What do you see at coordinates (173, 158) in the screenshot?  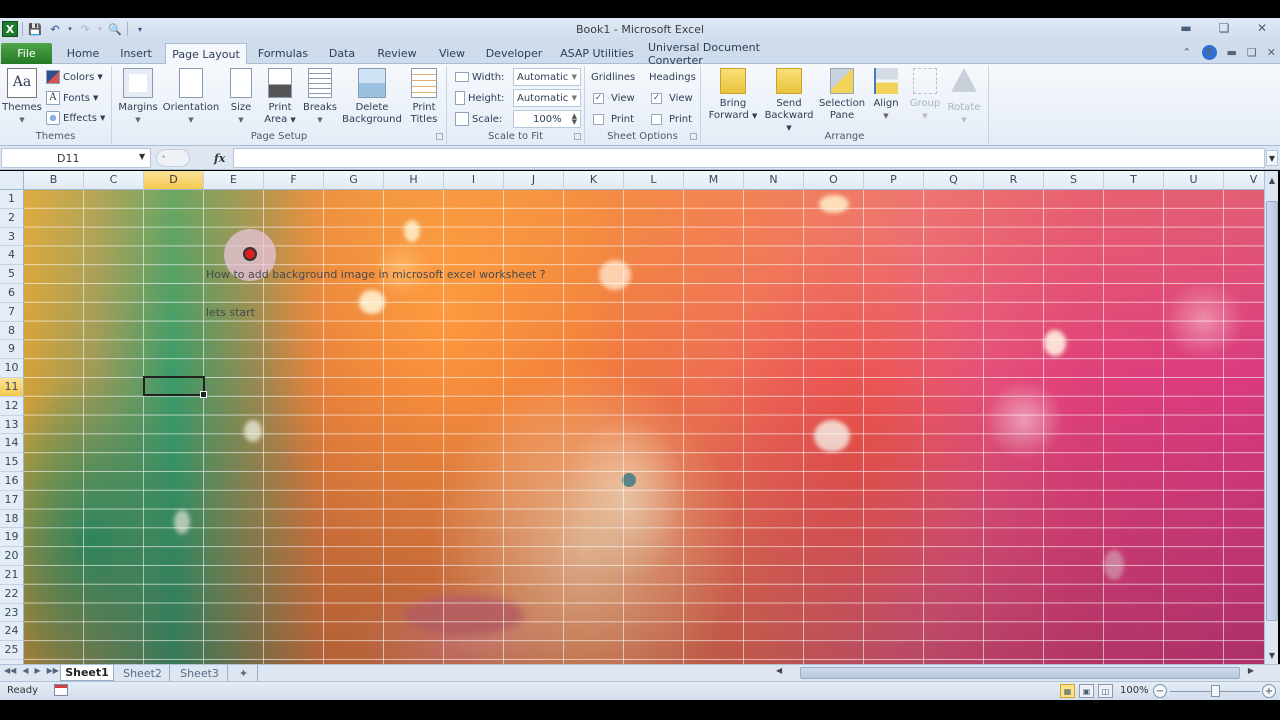 I see `formula-expand-handle: •` at bounding box center [173, 158].